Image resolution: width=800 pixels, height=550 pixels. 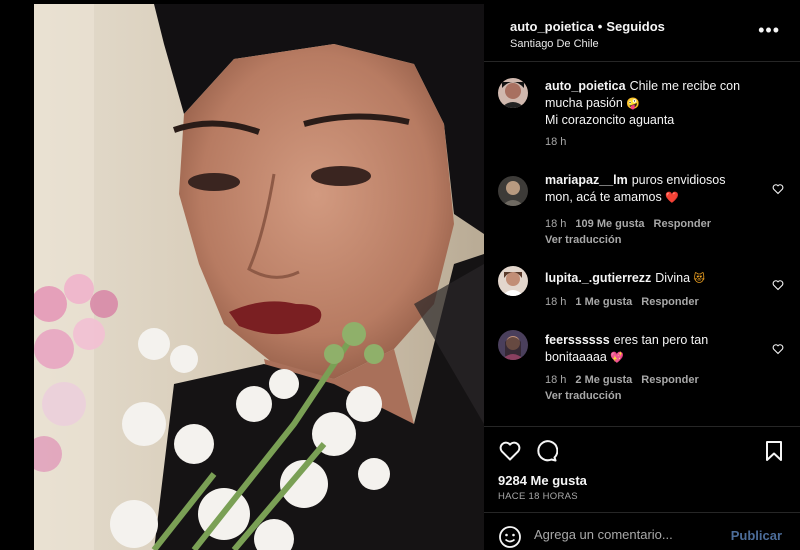 I want to click on bookmark-icon, so click(x=774, y=451).